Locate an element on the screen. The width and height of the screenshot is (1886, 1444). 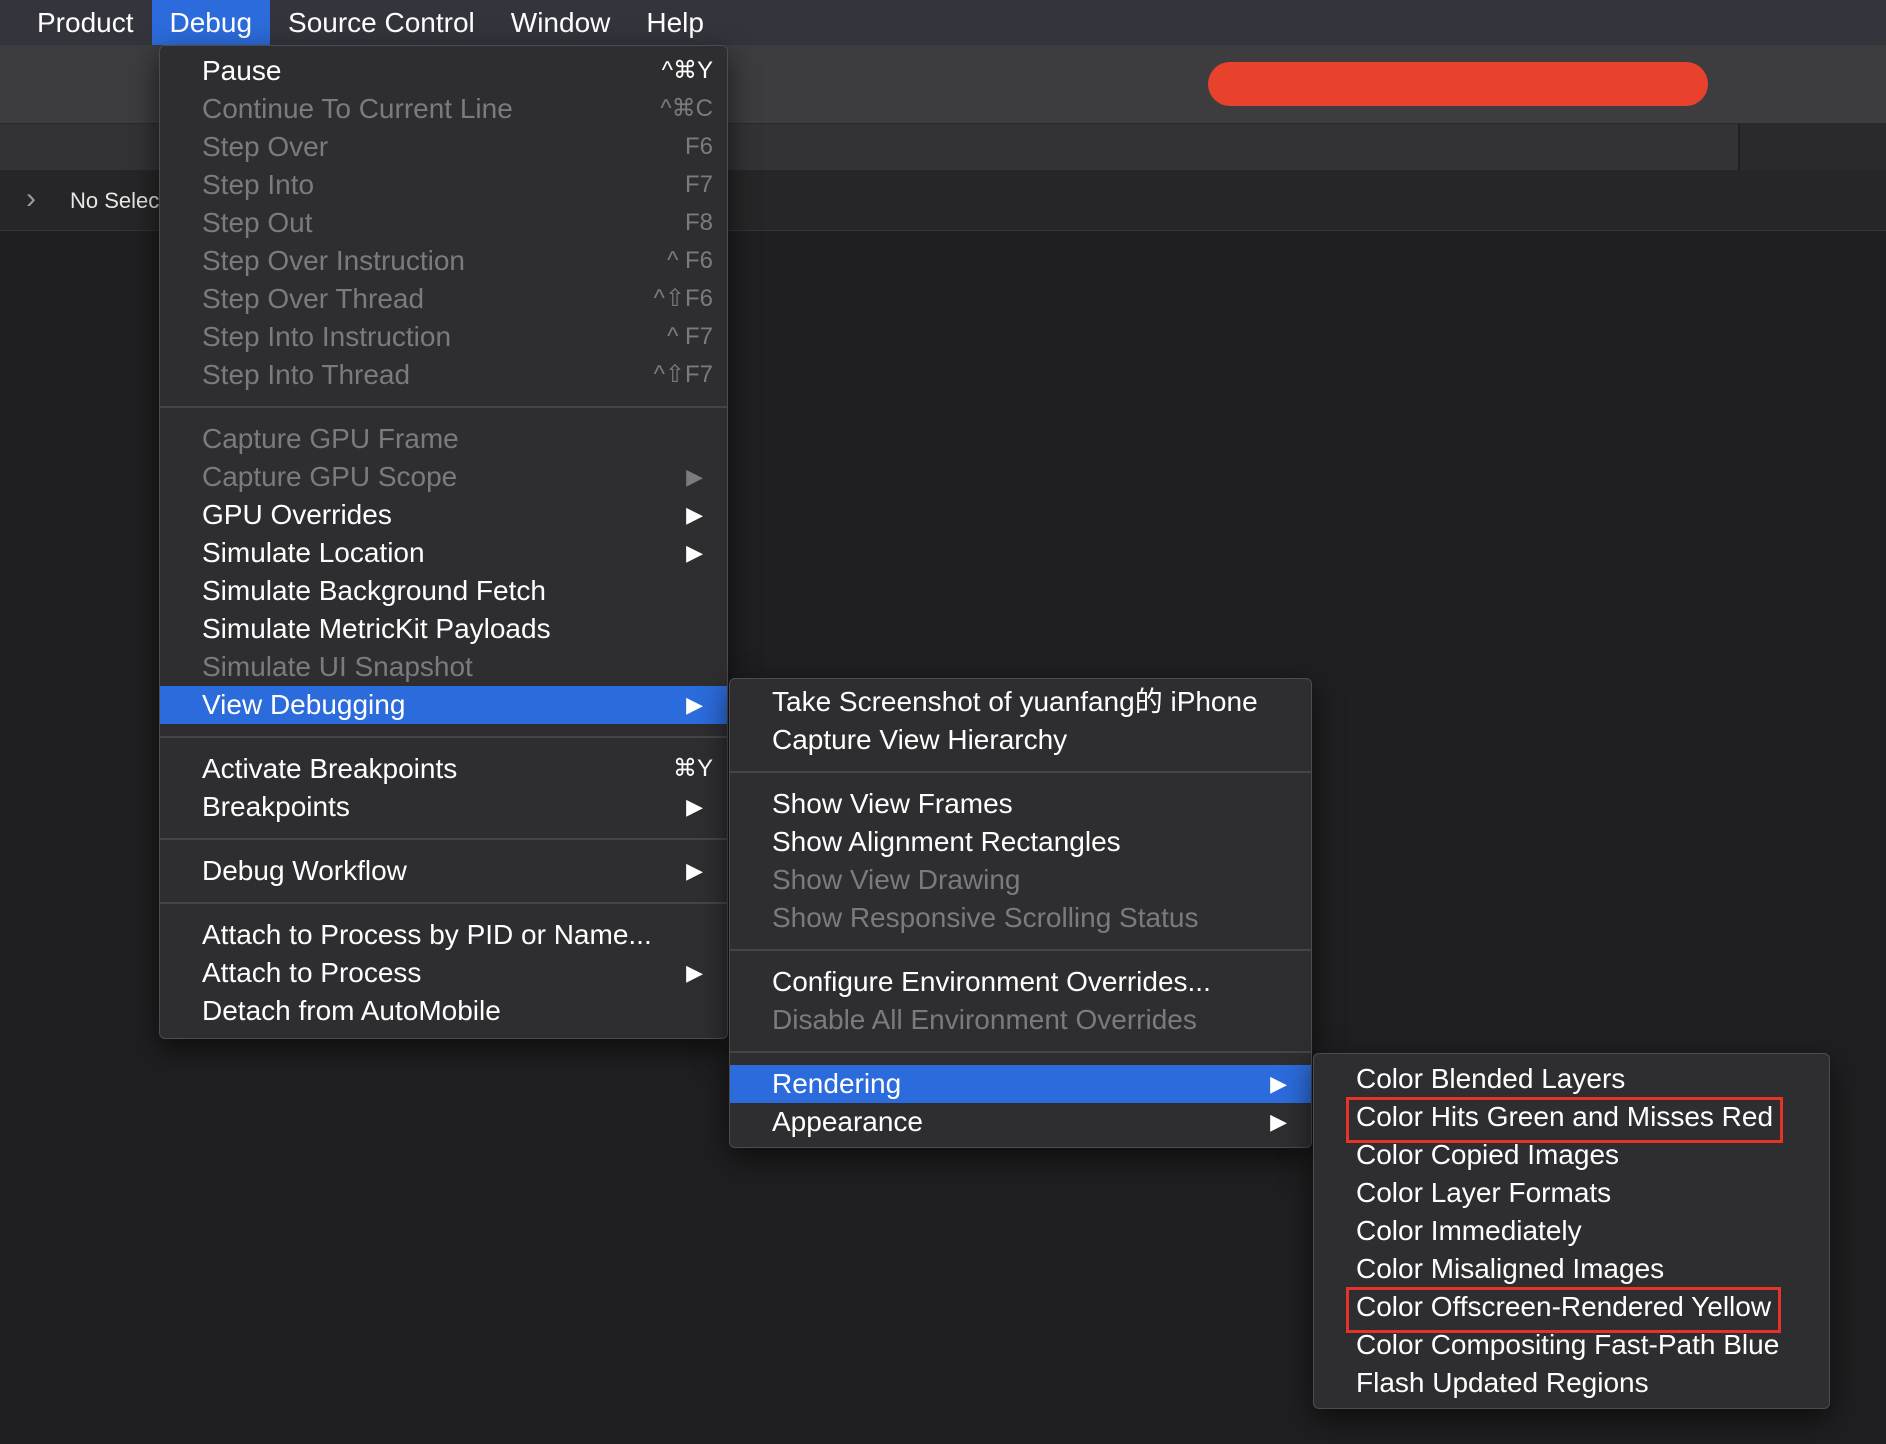
menu-item-pause: Pause ^⌘Y is located at coordinates (443, 71).